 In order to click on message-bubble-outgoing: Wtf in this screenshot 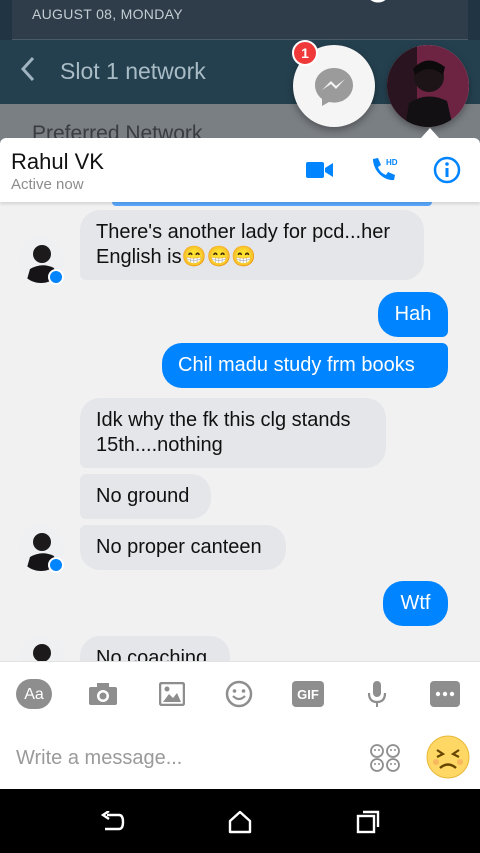, I will do `click(415, 603)`.